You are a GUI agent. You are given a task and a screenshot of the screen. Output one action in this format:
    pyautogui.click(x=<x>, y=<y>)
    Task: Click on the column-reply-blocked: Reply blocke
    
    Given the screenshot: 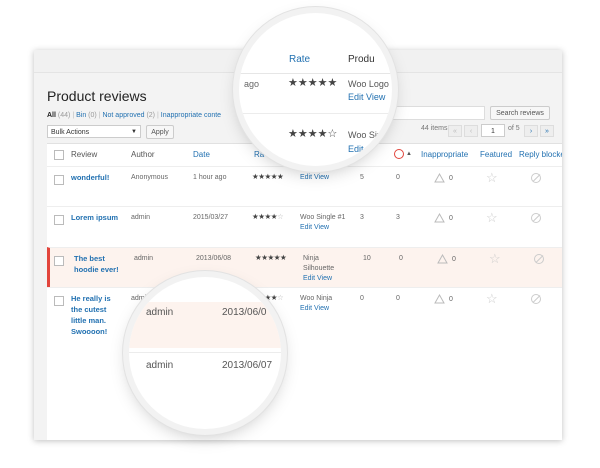 What is the action you would take?
    pyautogui.click(x=540, y=154)
    